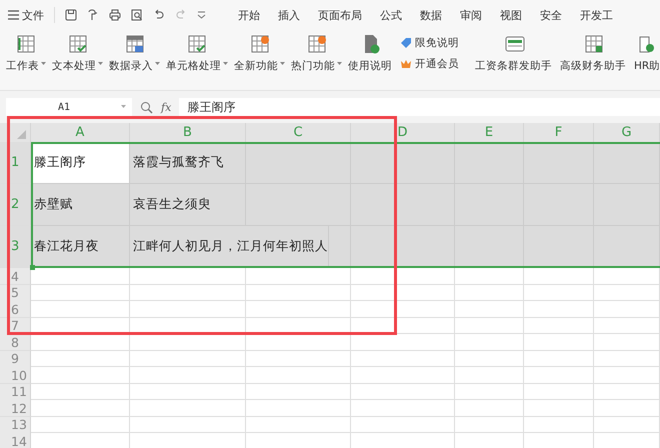  I want to click on menu-tab: 插入, so click(289, 15).